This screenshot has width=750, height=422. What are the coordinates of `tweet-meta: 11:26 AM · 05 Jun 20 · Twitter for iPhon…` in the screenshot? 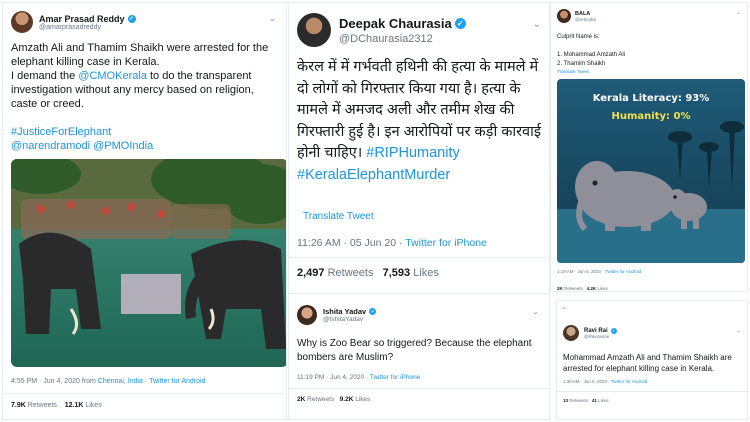 It's located at (392, 243).